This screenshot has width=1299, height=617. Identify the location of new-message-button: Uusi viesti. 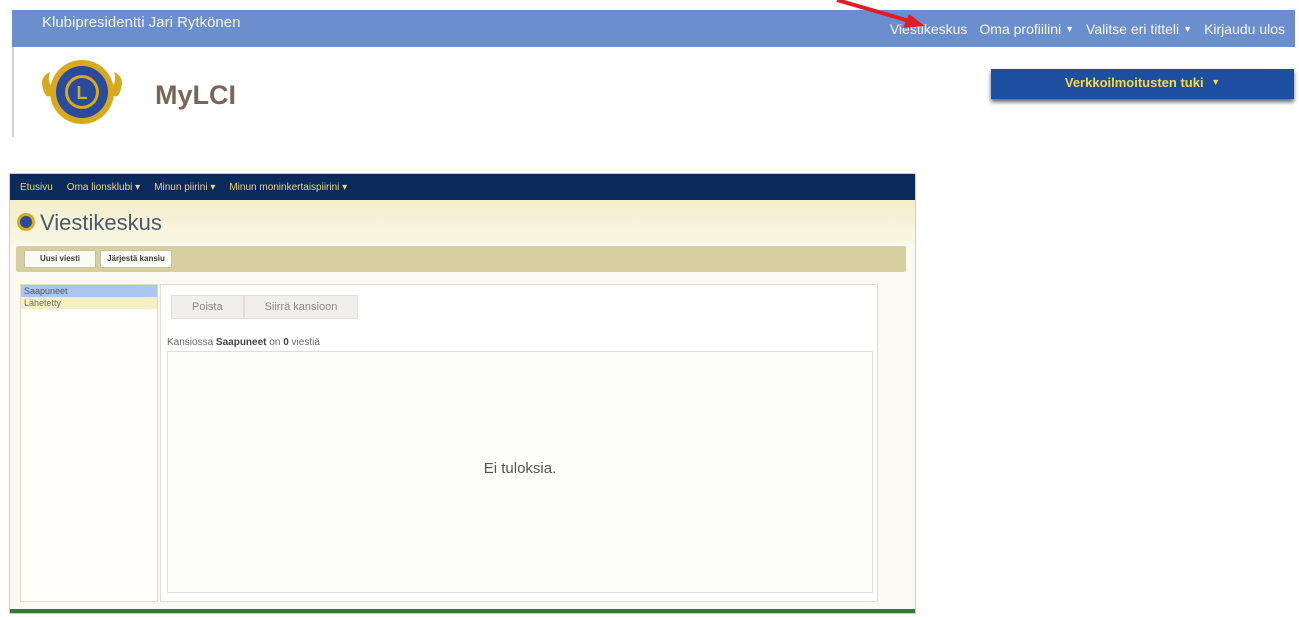
(60, 259).